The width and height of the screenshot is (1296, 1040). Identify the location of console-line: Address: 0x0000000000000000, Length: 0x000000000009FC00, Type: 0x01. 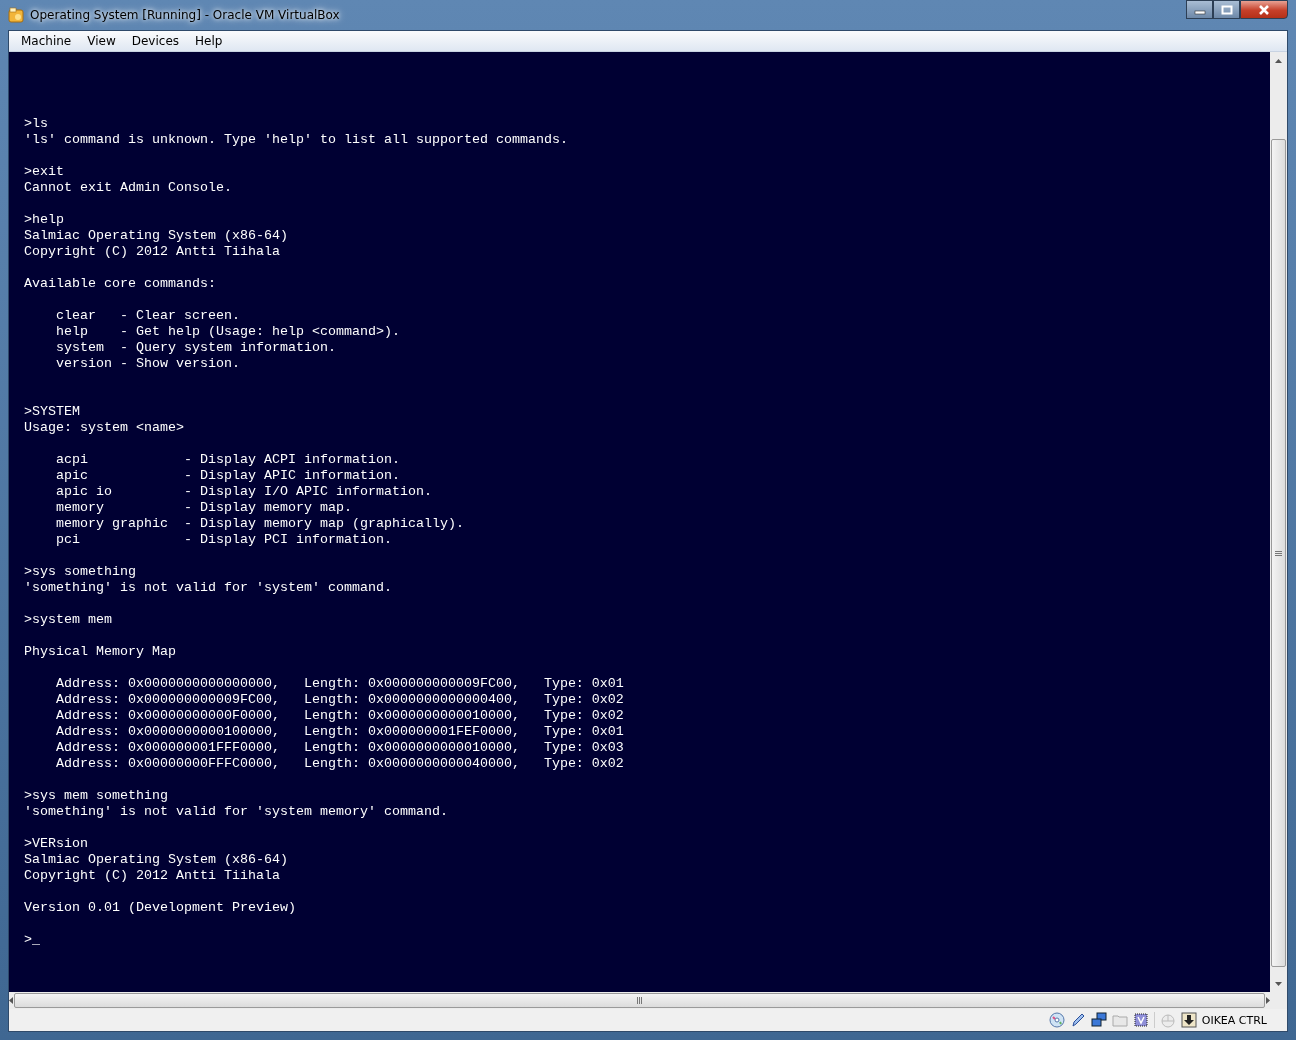
(340, 684).